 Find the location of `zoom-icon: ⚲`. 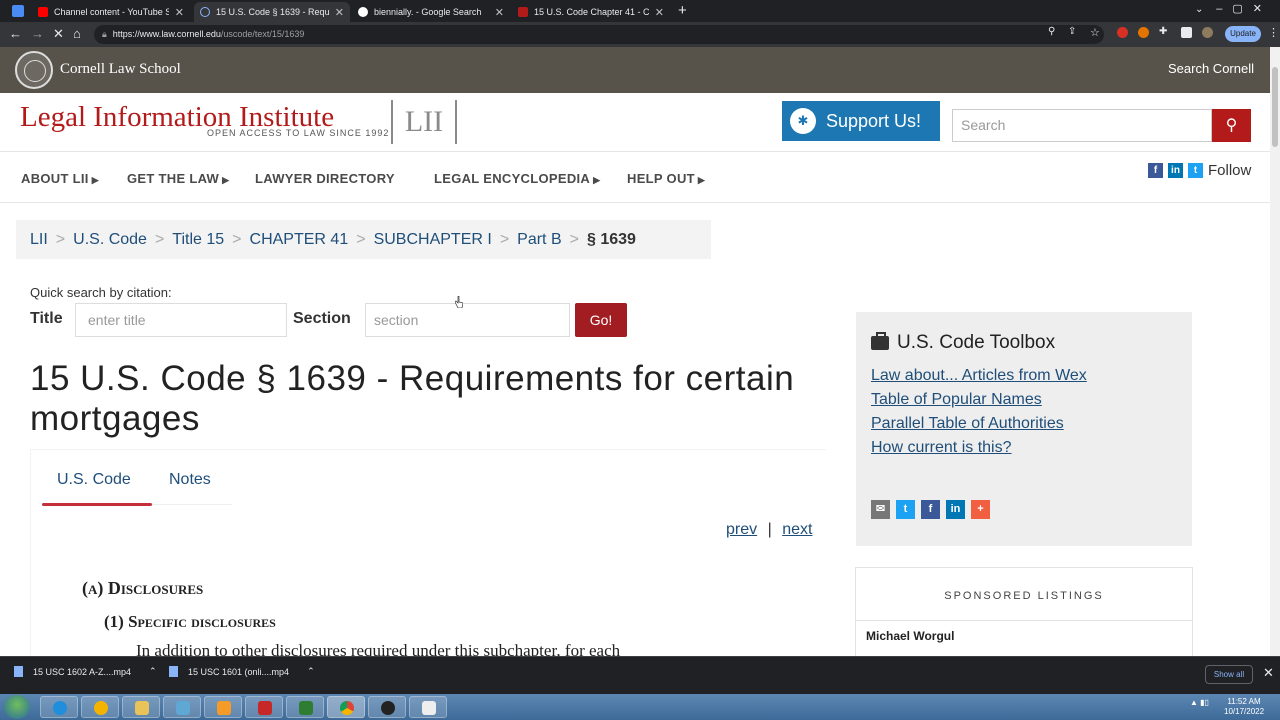

zoom-icon: ⚲ is located at coordinates (1051, 31).